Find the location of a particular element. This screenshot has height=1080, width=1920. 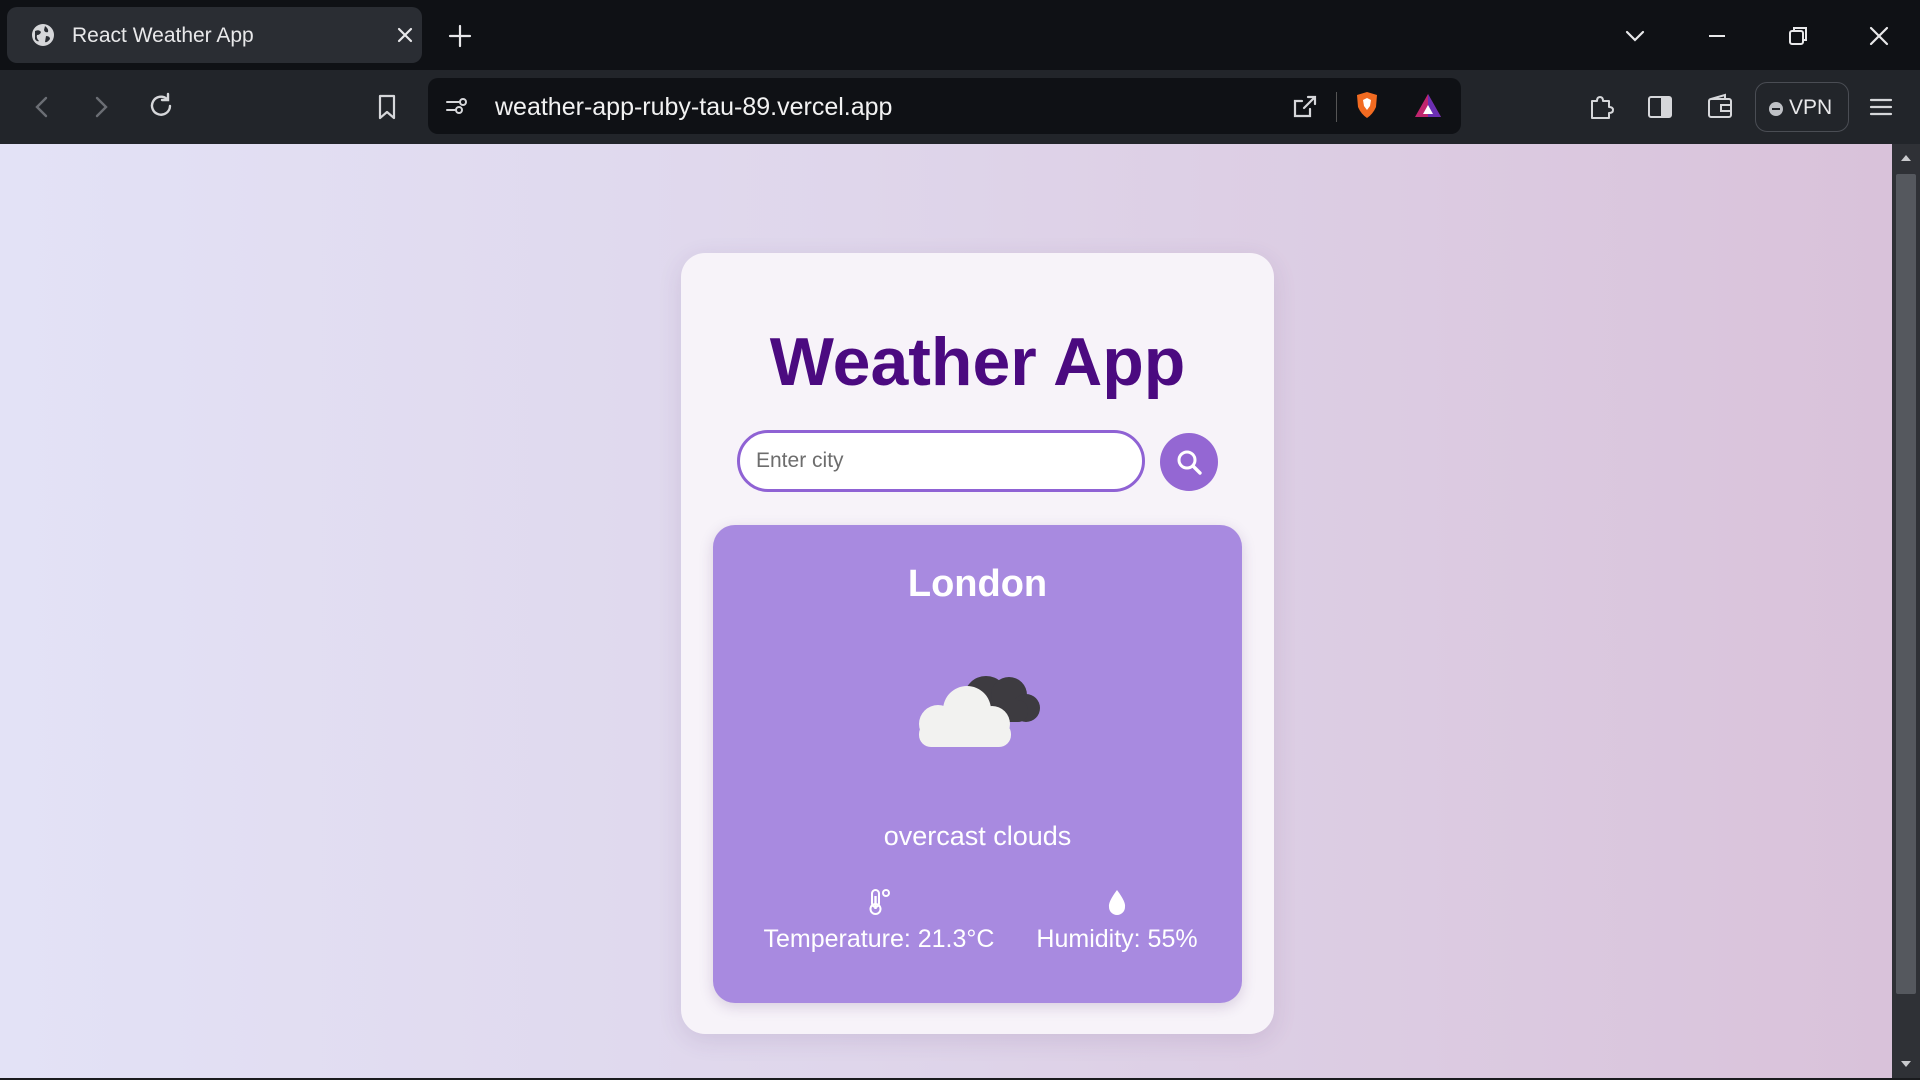

weather-condition: overcast clouds is located at coordinates (977, 836).